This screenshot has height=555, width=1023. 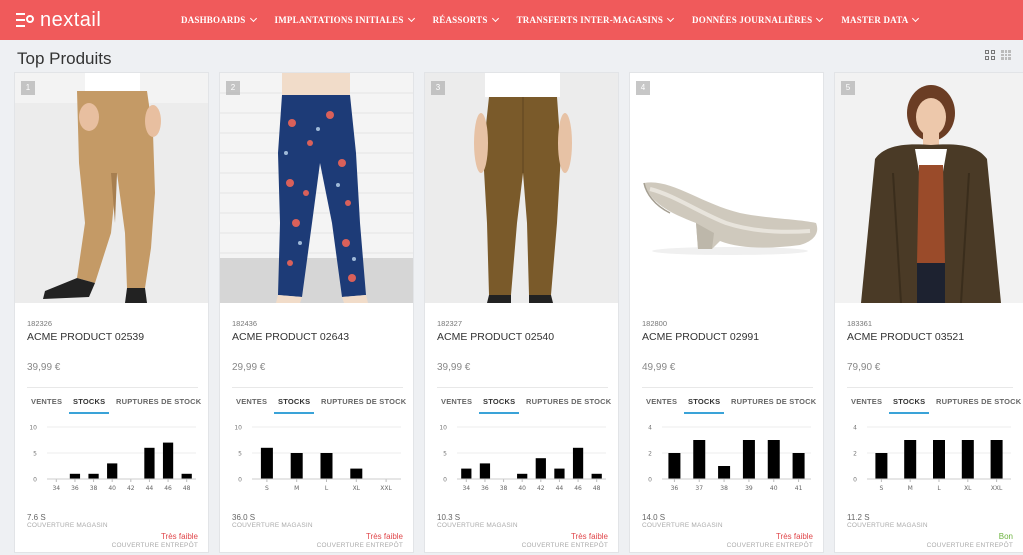 What do you see at coordinates (249, 367) in the screenshot?
I see `product-price: 29,99 €` at bounding box center [249, 367].